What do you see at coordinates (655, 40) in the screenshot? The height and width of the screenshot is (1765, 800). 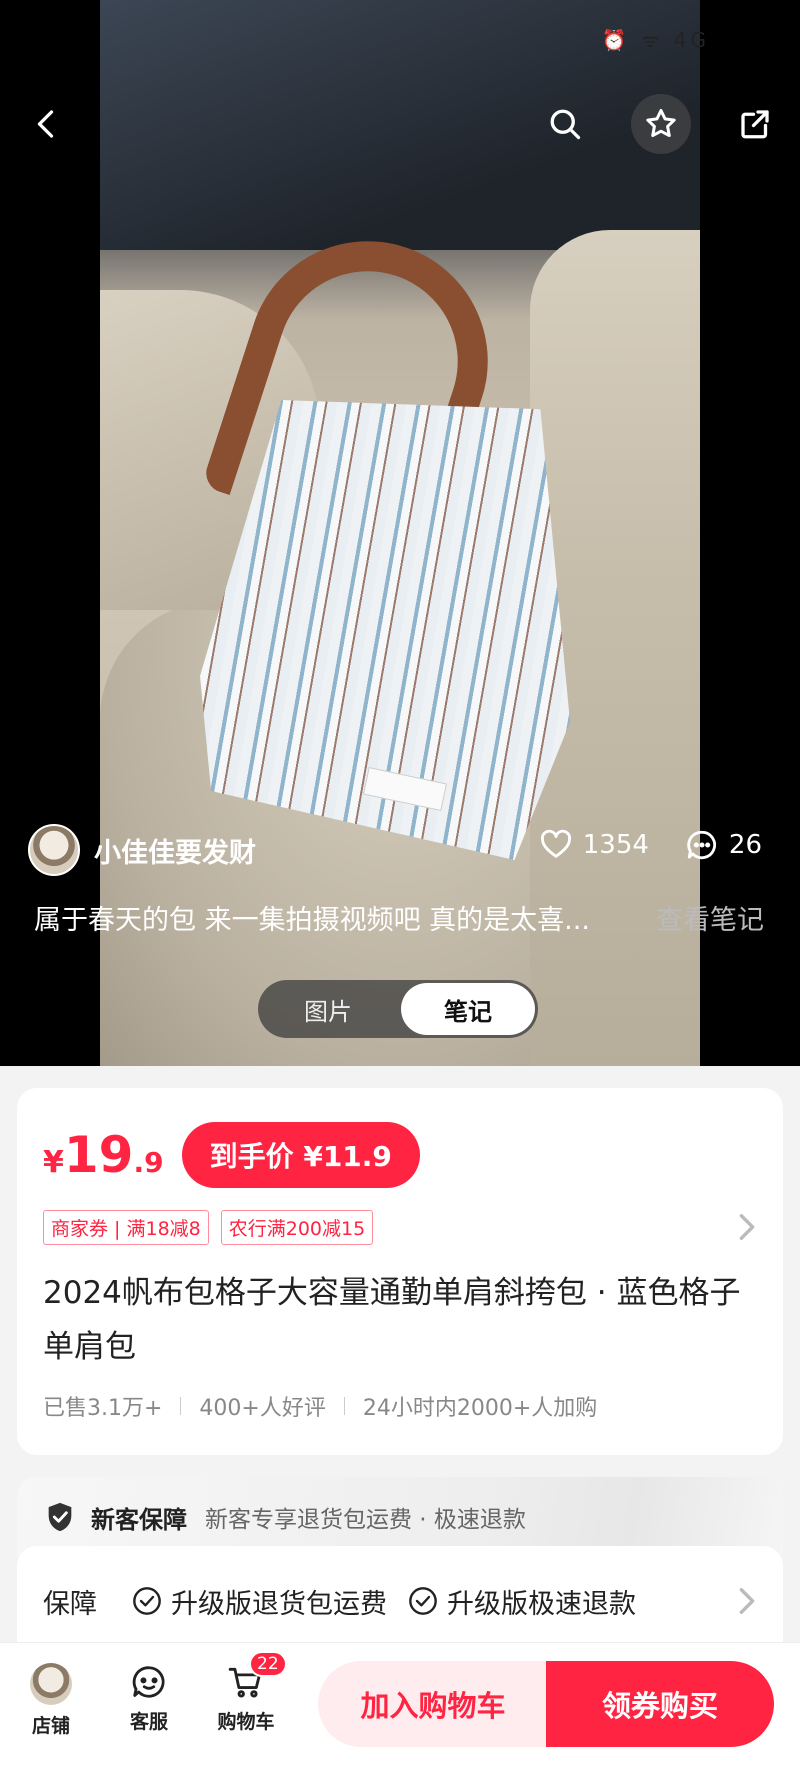 I see `status-indicators: ⏰ ᯤ 4G` at bounding box center [655, 40].